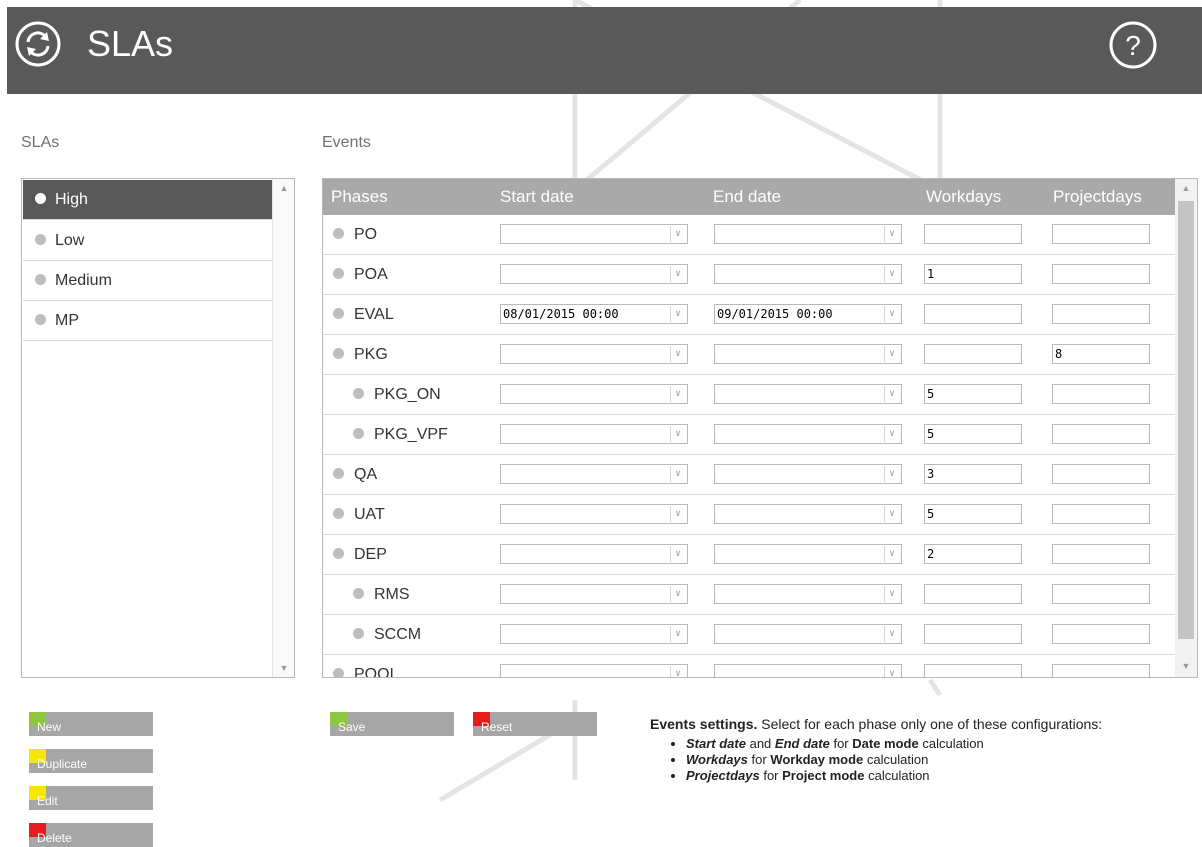 This screenshot has width=1202, height=847. Describe the element at coordinates (973, 274) in the screenshot. I see `workdays-input: 1` at that location.